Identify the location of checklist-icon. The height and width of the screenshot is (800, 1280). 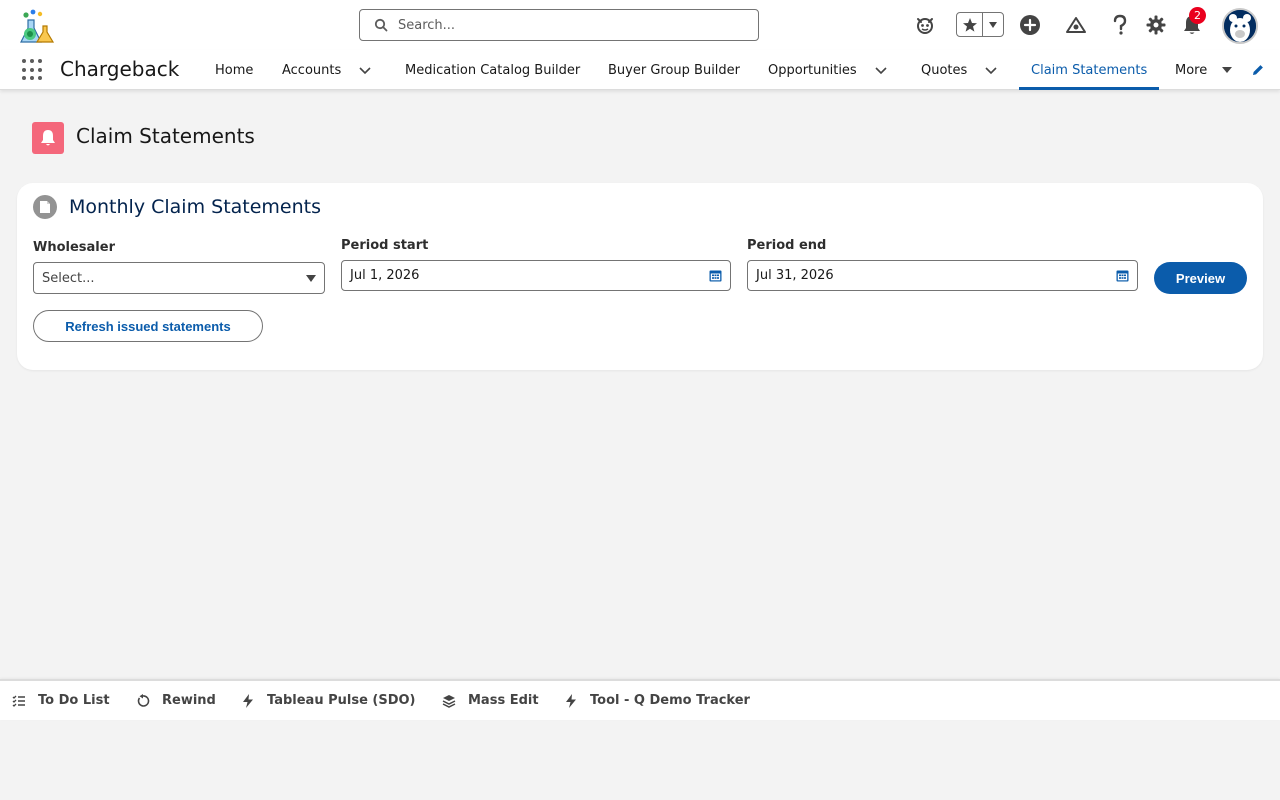
(18, 701).